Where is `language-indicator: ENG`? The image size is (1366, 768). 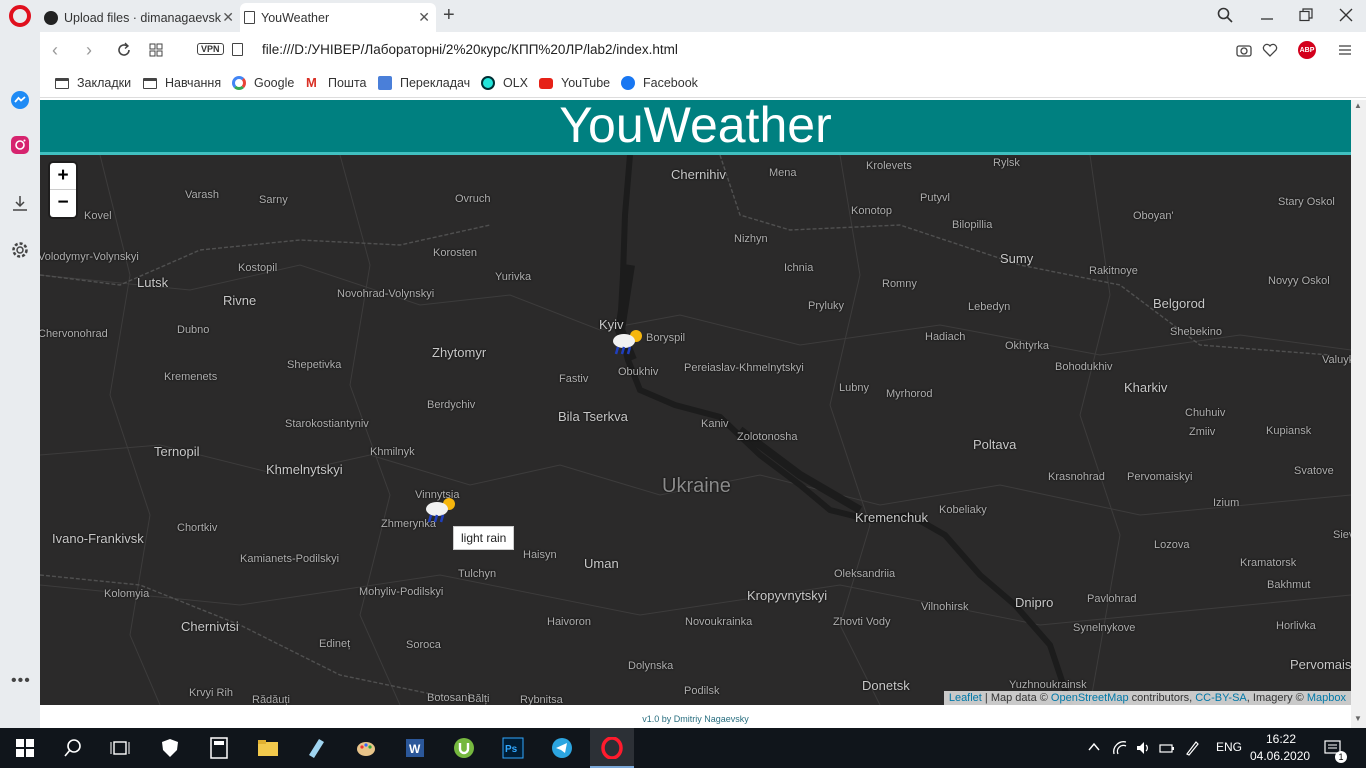 language-indicator: ENG is located at coordinates (1229, 747).